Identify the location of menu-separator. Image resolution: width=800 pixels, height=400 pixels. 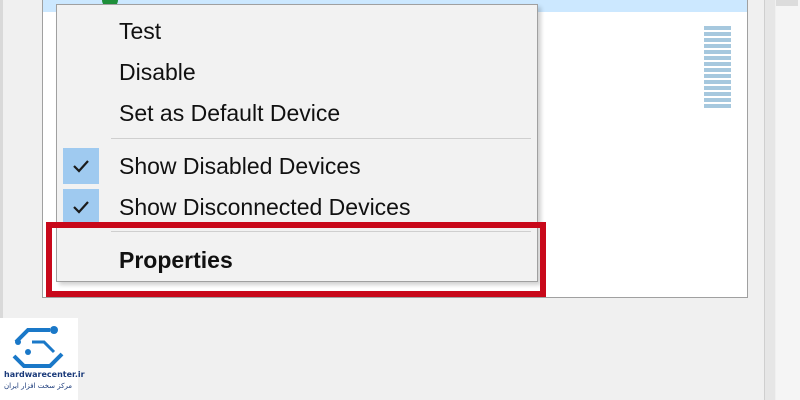
(321, 138).